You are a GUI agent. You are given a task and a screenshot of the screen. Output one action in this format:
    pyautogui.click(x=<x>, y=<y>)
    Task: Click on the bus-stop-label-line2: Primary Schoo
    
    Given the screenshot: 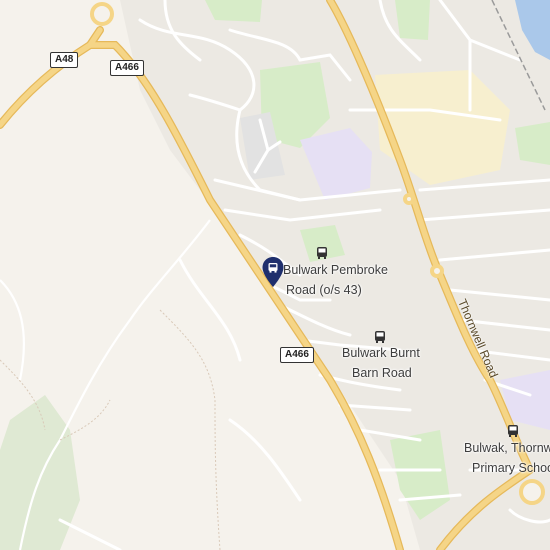 What is the action you would take?
    pyautogui.click(x=511, y=468)
    